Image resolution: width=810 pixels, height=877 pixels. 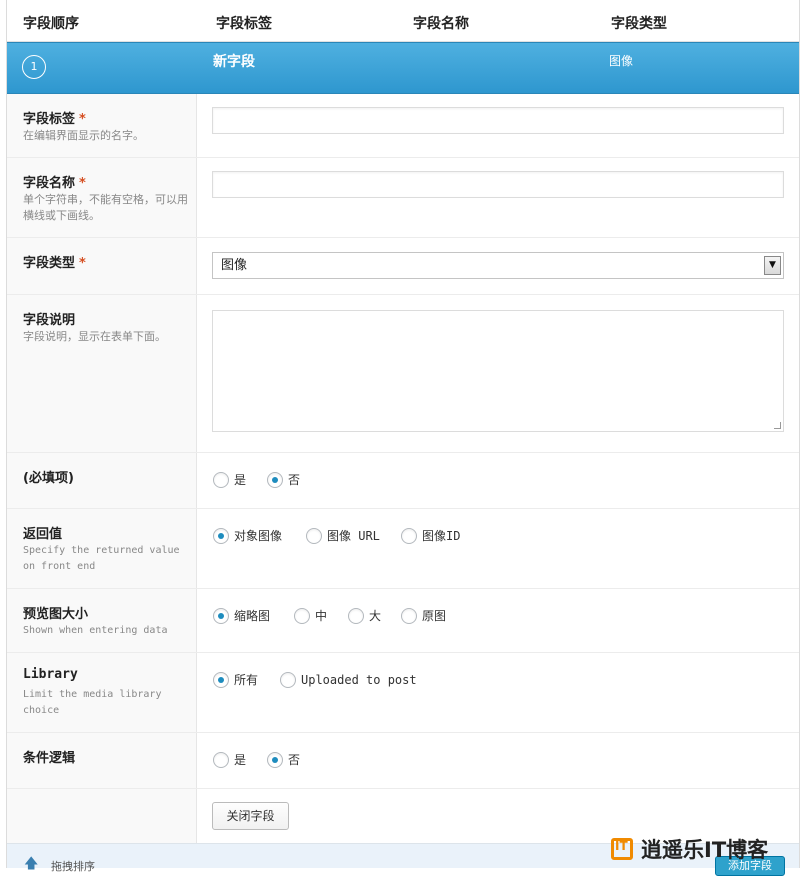 What do you see at coordinates (102, 760) in the screenshot?
I see `row-label-cell: 条件逻辑` at bounding box center [102, 760].